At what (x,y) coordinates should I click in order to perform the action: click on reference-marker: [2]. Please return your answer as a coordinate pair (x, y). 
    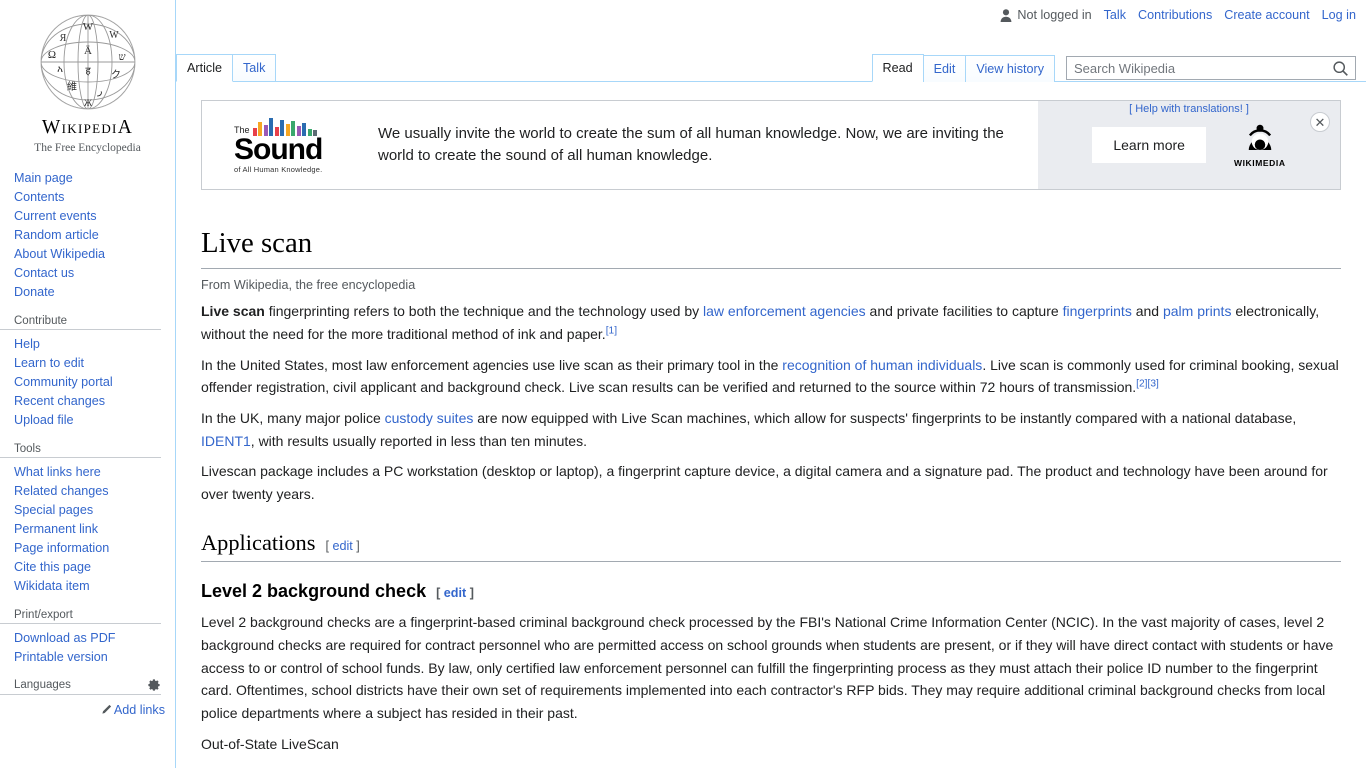
    Looking at the image, I should click on (1141, 384).